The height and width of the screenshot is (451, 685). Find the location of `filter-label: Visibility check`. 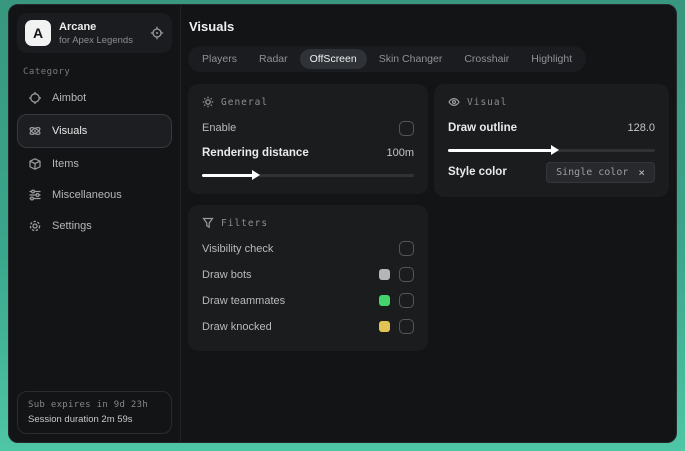

filter-label: Visibility check is located at coordinates (238, 248).